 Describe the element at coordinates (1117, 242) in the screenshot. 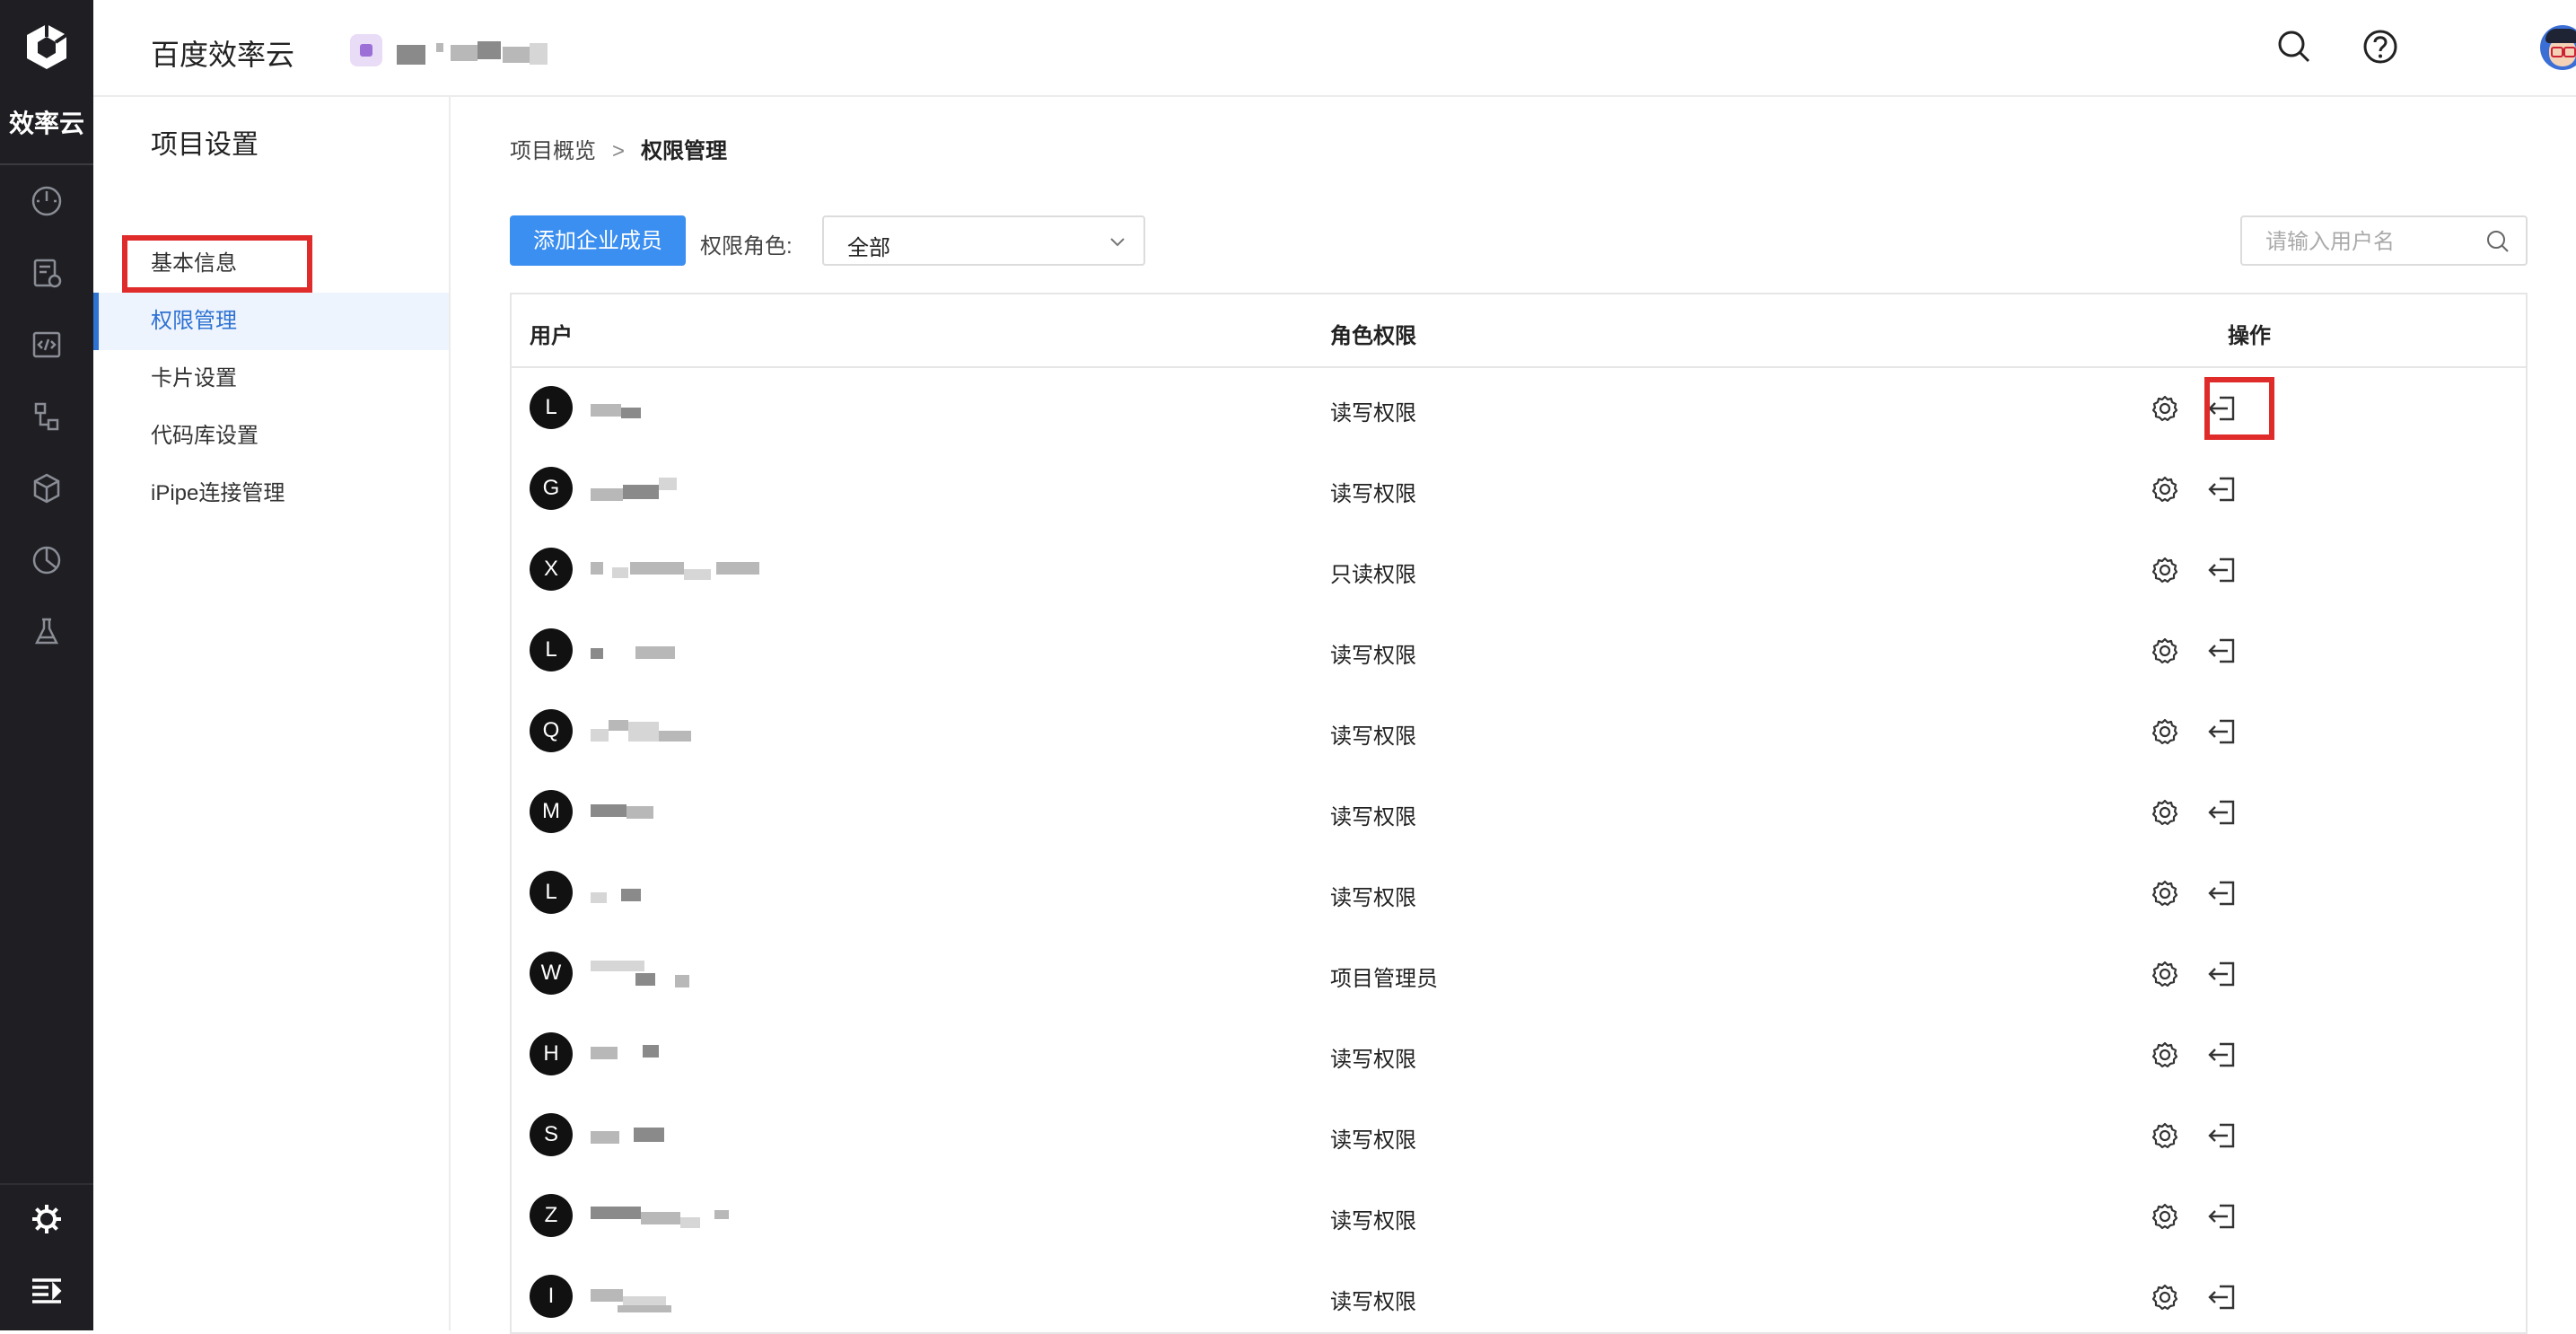

I see `chevron-down-icon` at that location.